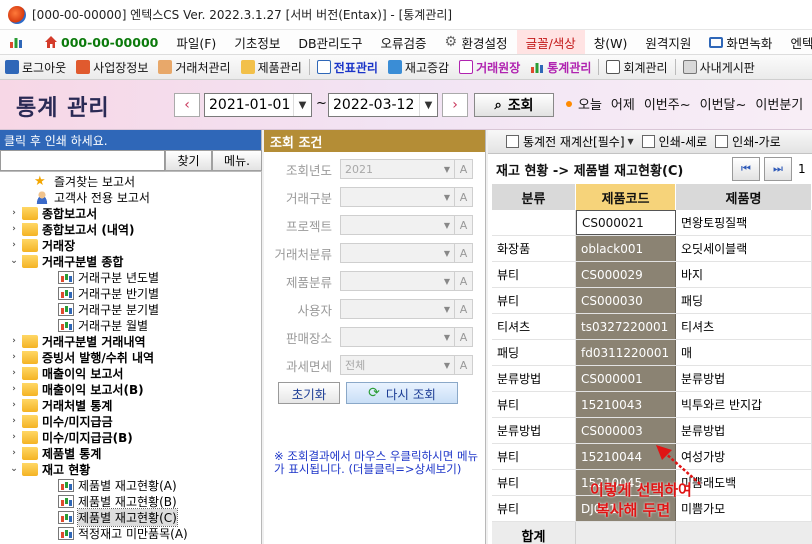 Image resolution: width=812 pixels, height=544 pixels. Describe the element at coordinates (626, 197) in the screenshot. I see `column-header-product-code: 제품코드` at that location.